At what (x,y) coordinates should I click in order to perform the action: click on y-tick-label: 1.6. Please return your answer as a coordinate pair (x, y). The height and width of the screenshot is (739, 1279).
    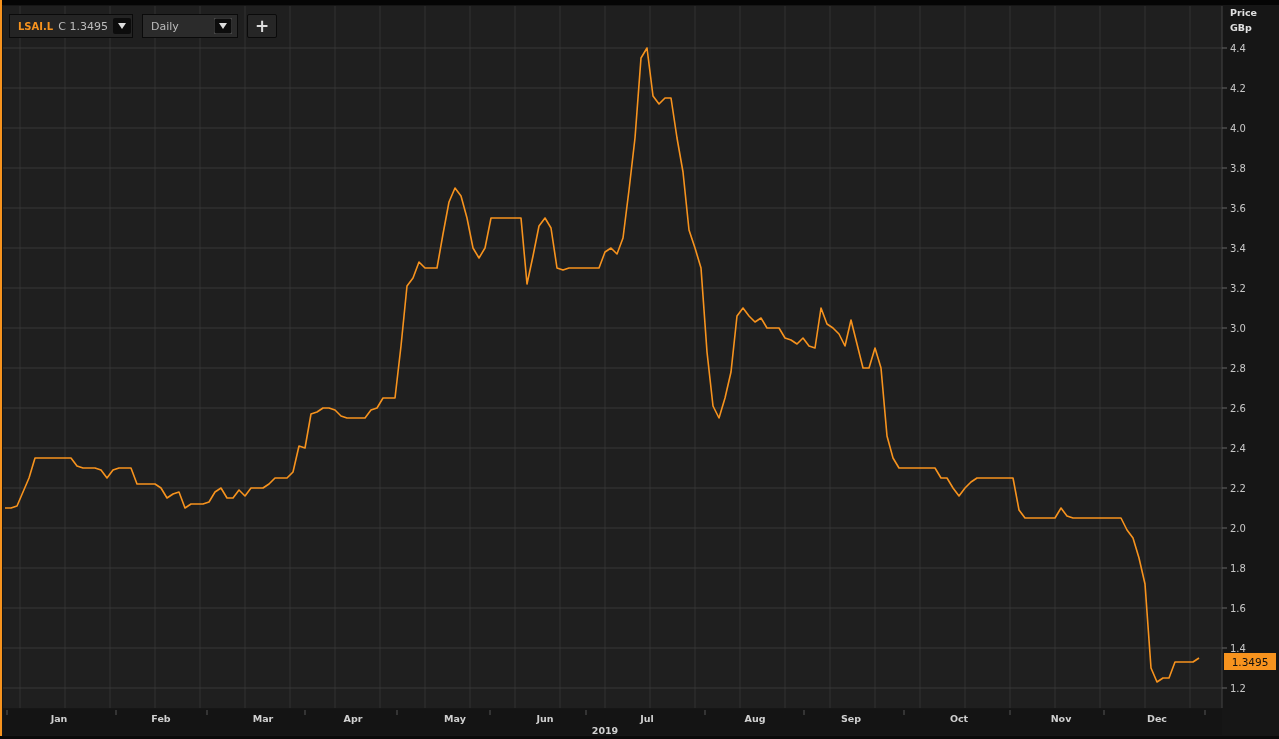
    Looking at the image, I should click on (1238, 608).